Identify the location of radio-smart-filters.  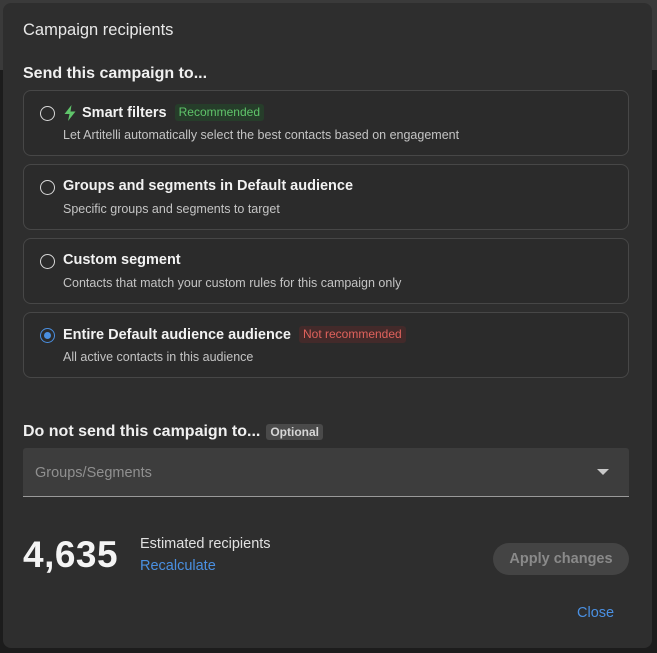
(47, 113).